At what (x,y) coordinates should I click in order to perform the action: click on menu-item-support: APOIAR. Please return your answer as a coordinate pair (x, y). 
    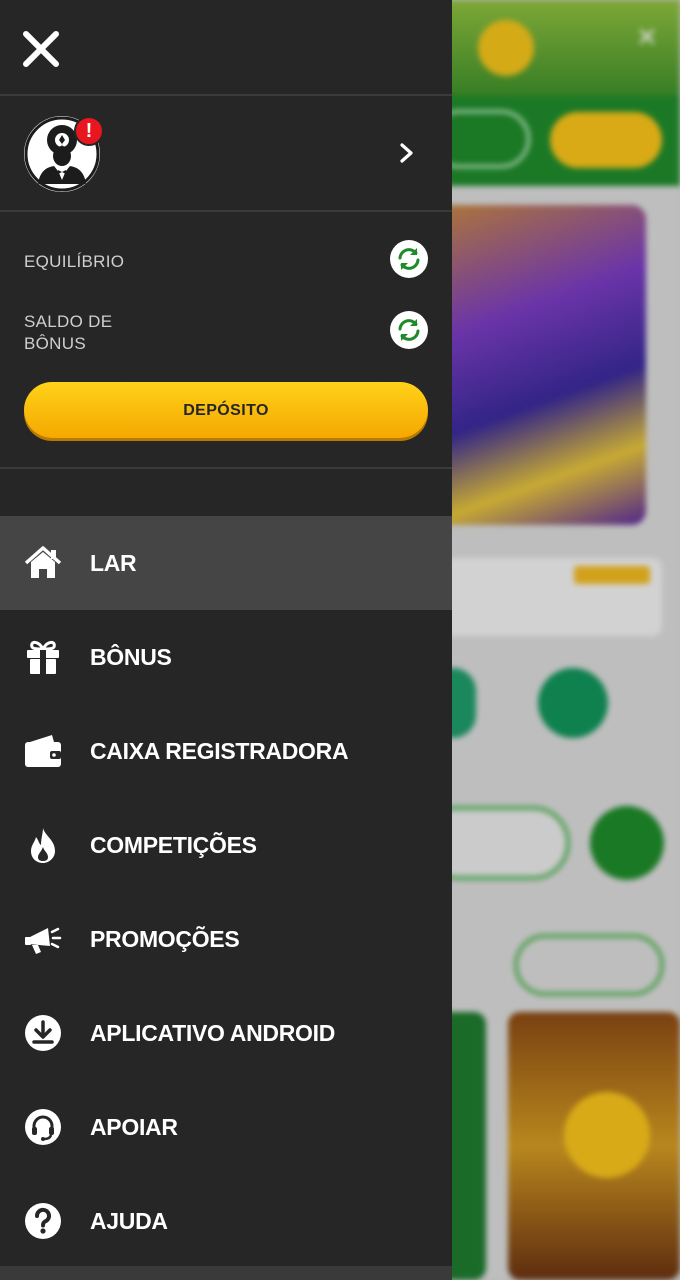
    Looking at the image, I should click on (226, 1127).